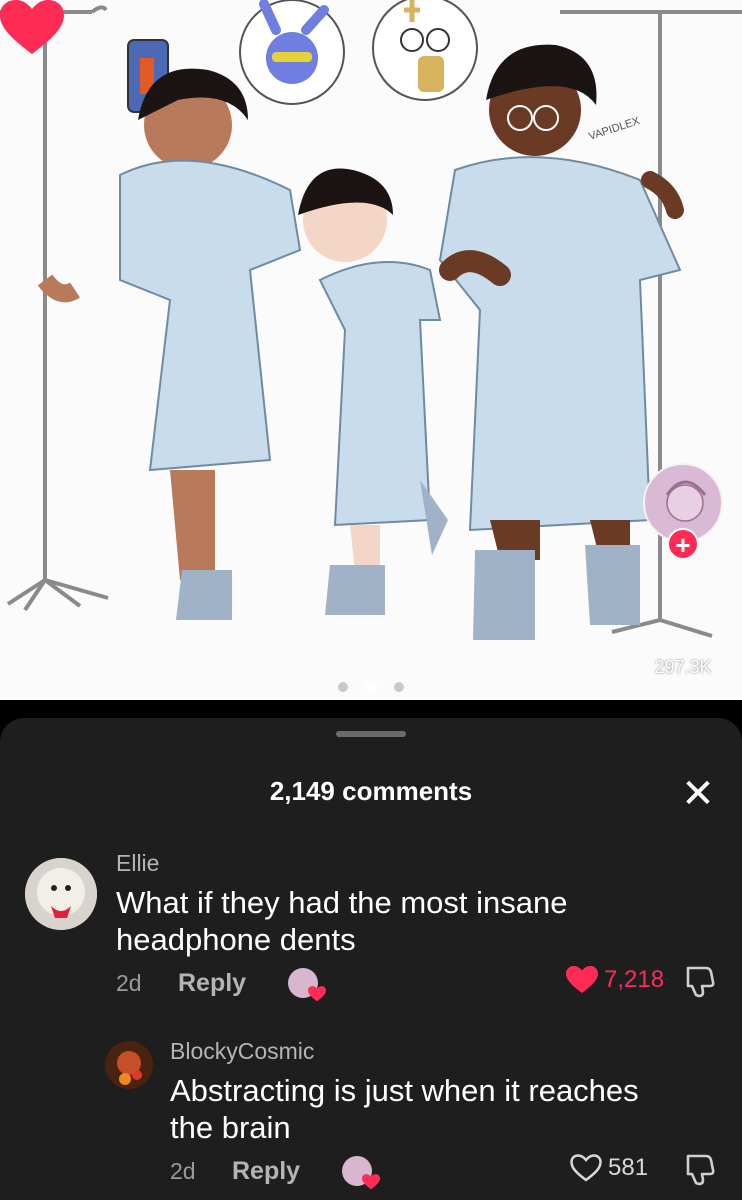 This screenshot has width=742, height=1200. I want to click on comment-like: 581, so click(619, 1168).